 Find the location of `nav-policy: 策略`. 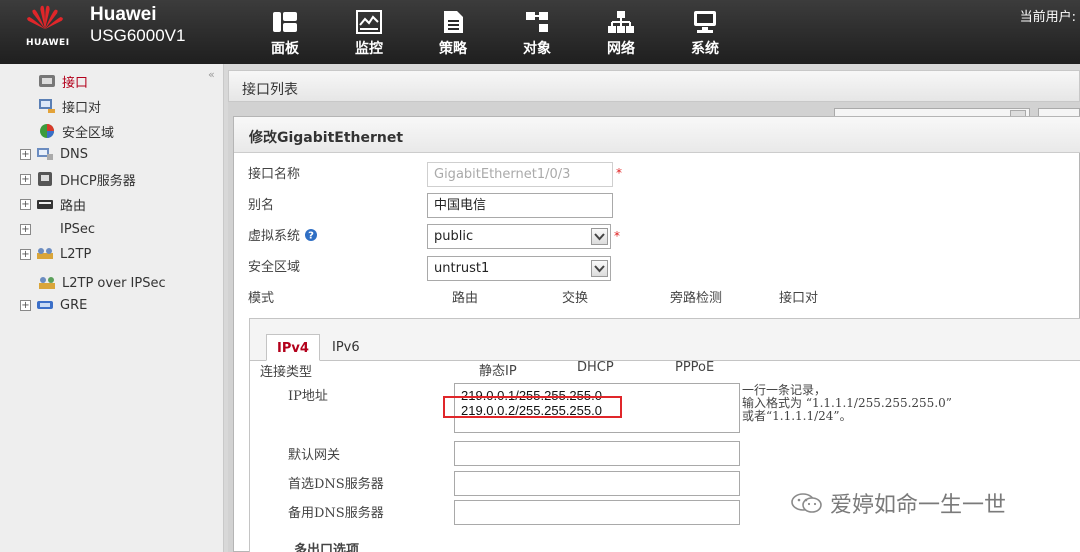

nav-policy: 策略 is located at coordinates (453, 32).